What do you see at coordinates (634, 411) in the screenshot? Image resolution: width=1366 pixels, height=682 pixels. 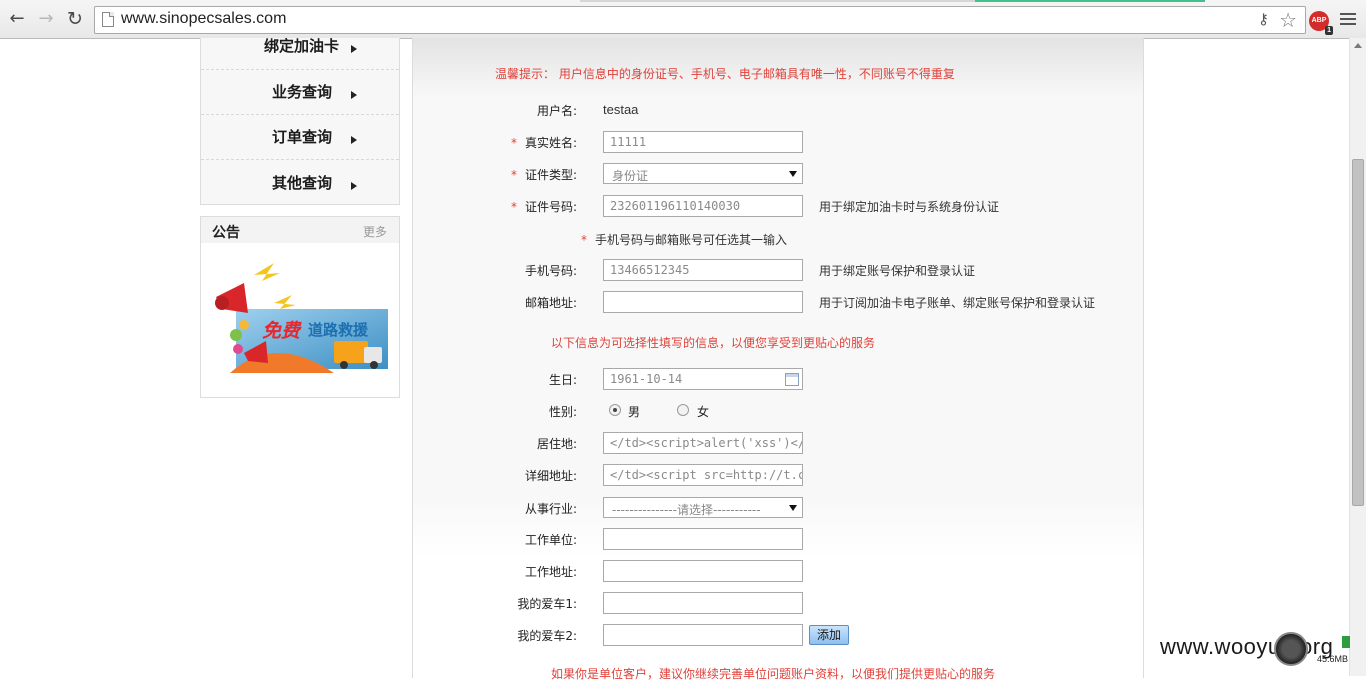 I see `gender-male-label: 男` at bounding box center [634, 411].